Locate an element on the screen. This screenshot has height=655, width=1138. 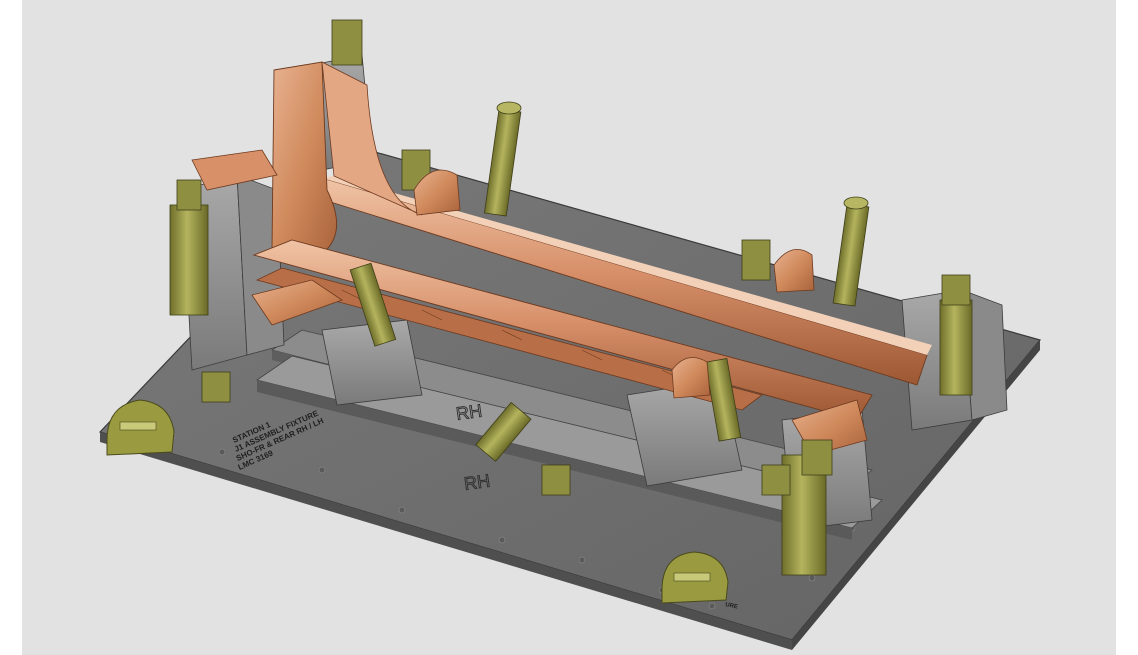
base-side-label: RH is located at coordinates (477, 482).